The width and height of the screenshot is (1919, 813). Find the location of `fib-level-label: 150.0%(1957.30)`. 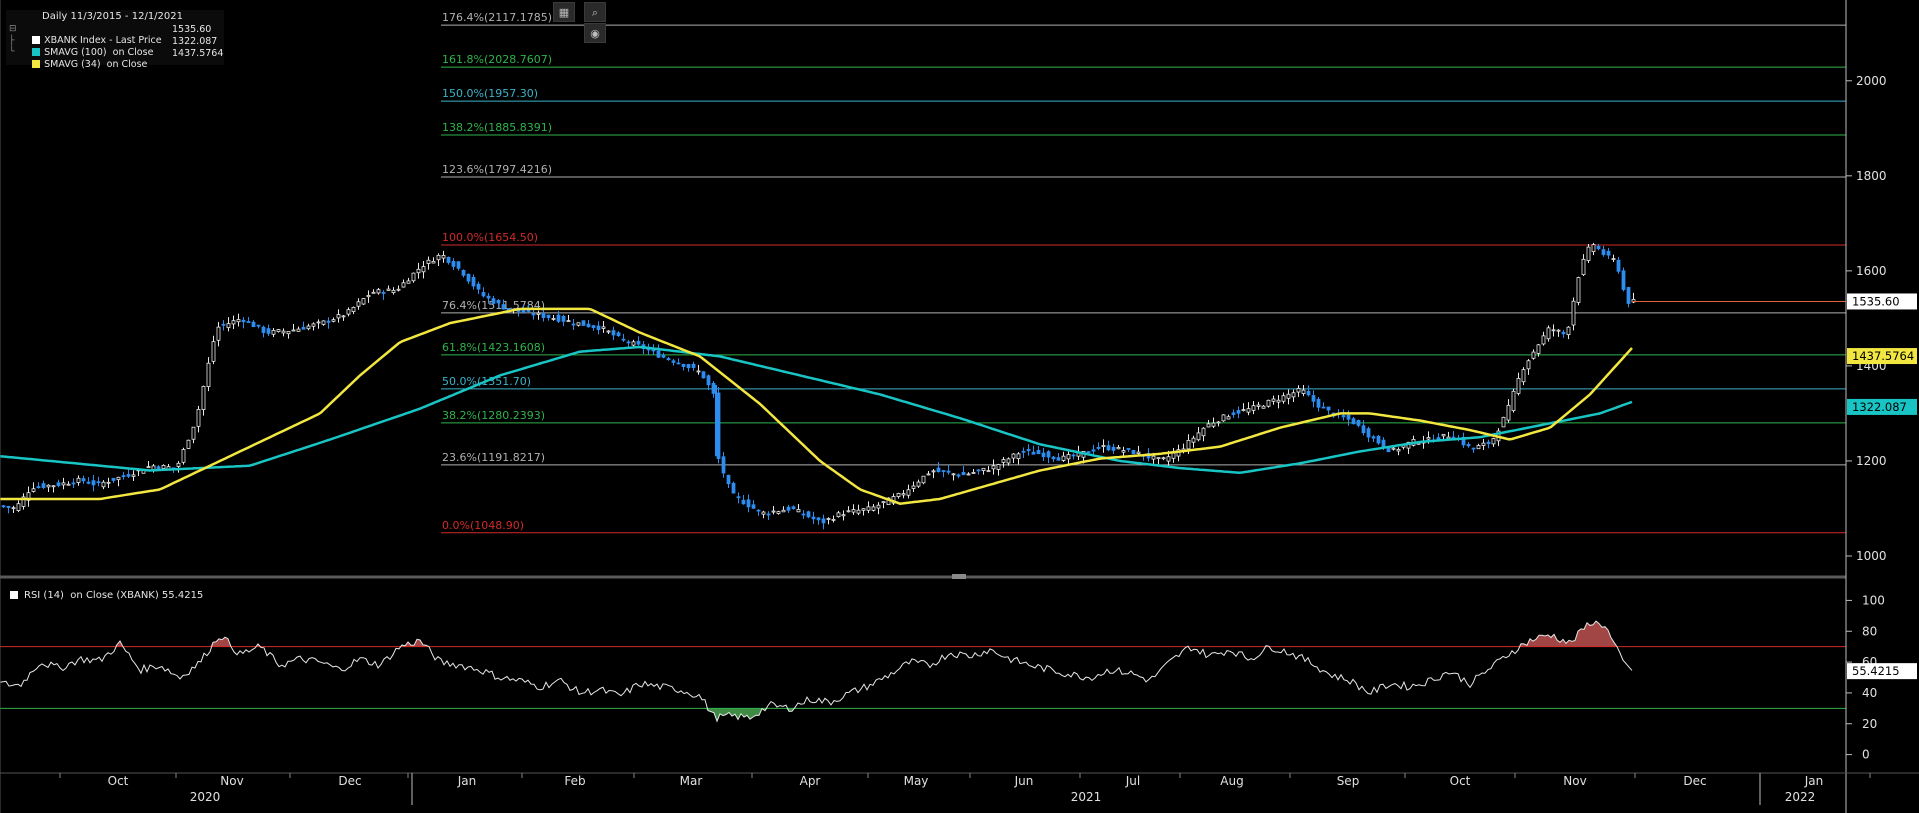

fib-level-label: 150.0%(1957.30) is located at coordinates (490, 93).